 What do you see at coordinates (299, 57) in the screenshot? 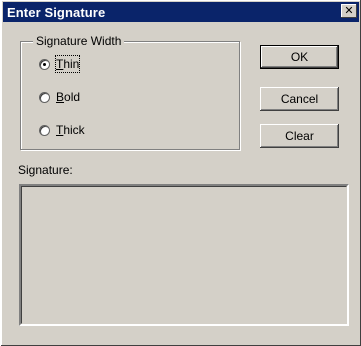
I see `ok-button: OK` at bounding box center [299, 57].